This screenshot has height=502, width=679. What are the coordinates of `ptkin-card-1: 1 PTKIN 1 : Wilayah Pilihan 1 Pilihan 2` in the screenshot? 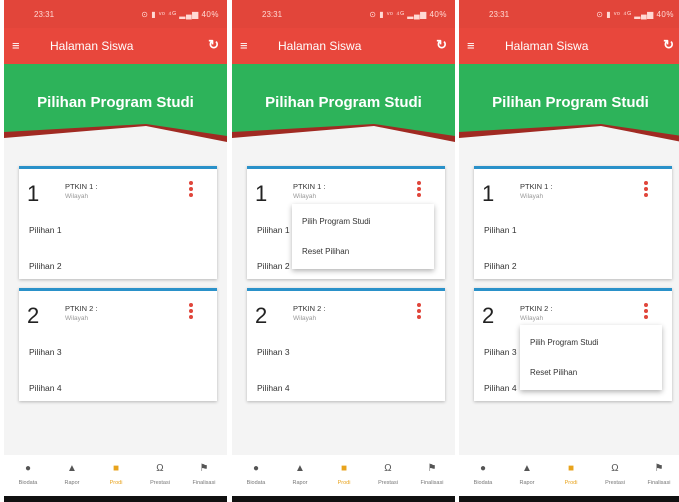 It's located at (118, 222).